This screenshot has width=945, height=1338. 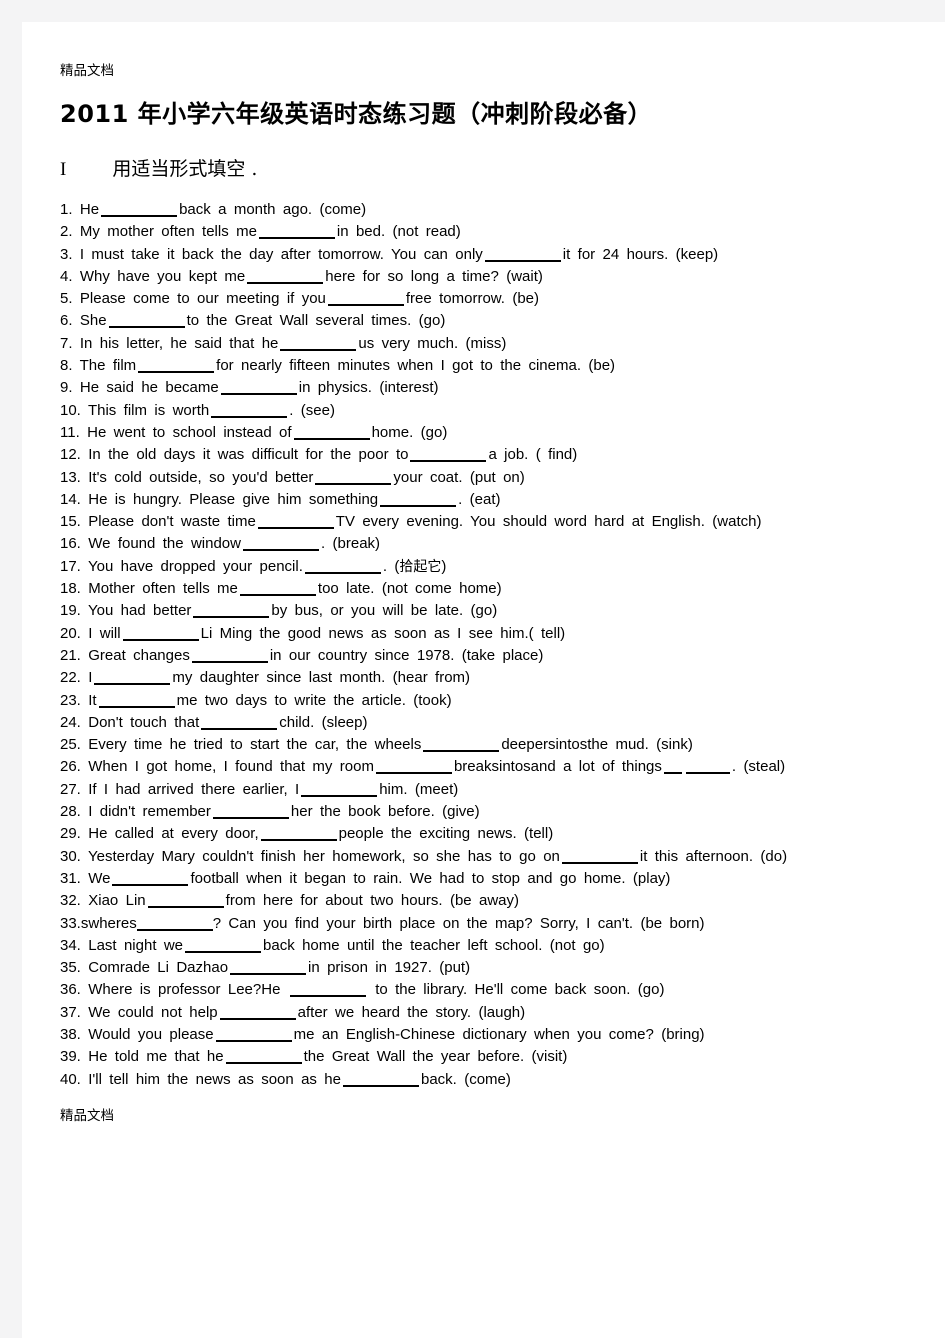 What do you see at coordinates (92, 700) in the screenshot?
I see `question-text-before-blank: It` at bounding box center [92, 700].